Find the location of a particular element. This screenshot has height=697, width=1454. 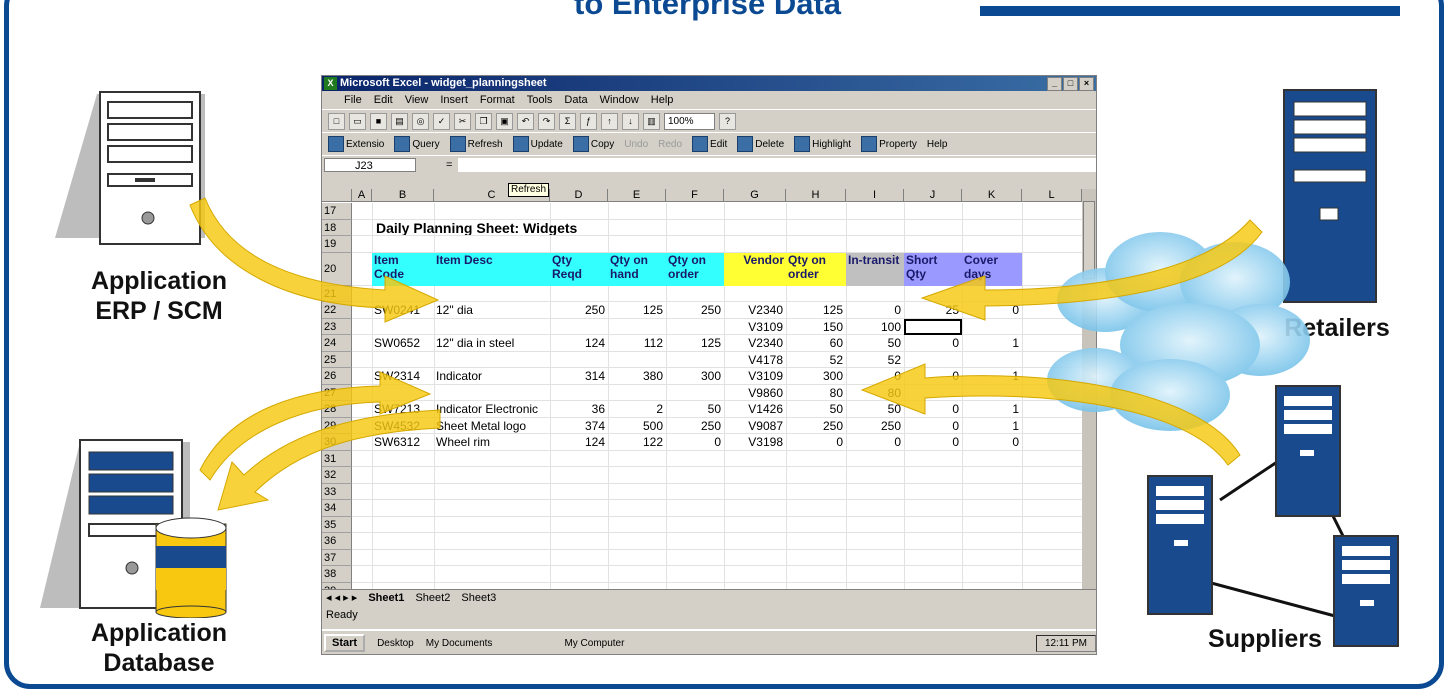

row-header: 36 is located at coordinates (337, 541).